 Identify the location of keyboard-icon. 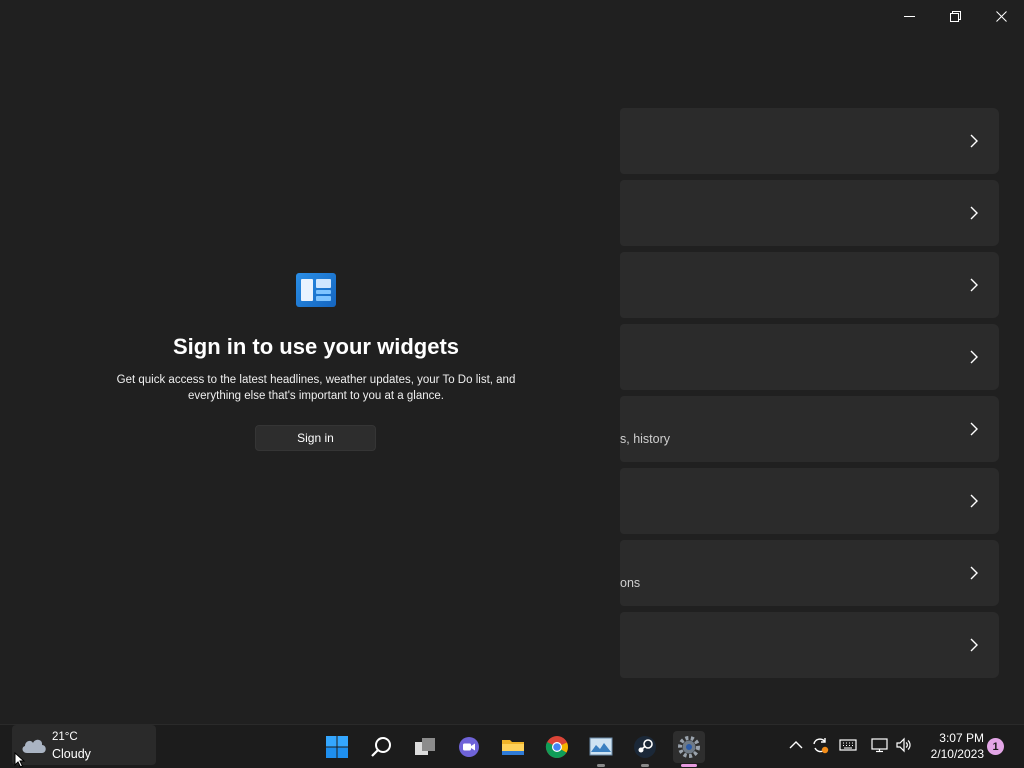
(848, 745).